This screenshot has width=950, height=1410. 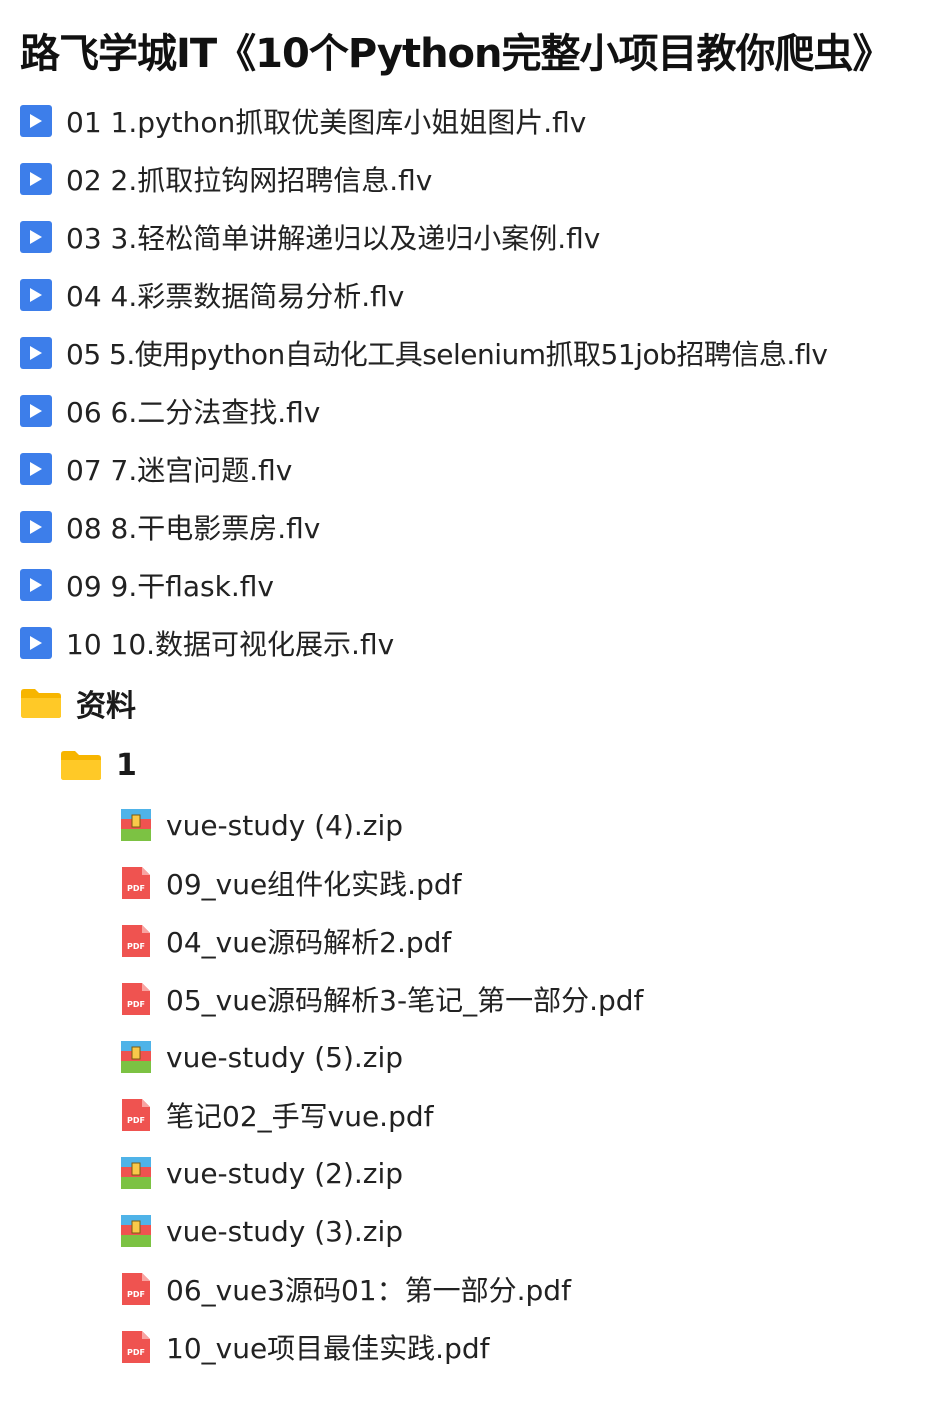 I want to click on video-item: 06 6.二分法查找.flv, so click(x=485, y=411).